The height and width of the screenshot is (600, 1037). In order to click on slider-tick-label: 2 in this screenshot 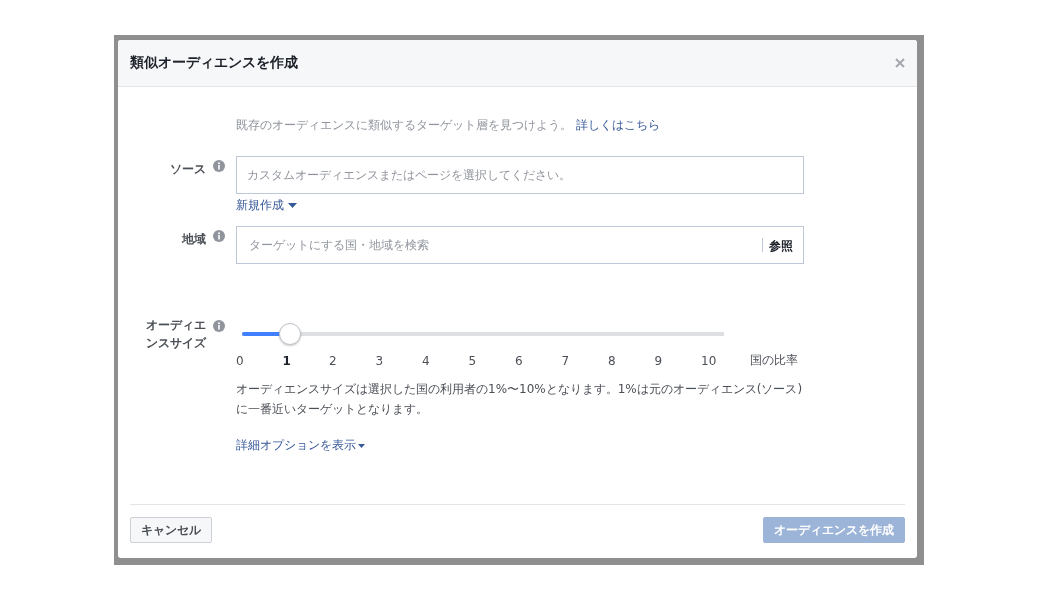, I will do `click(333, 360)`.